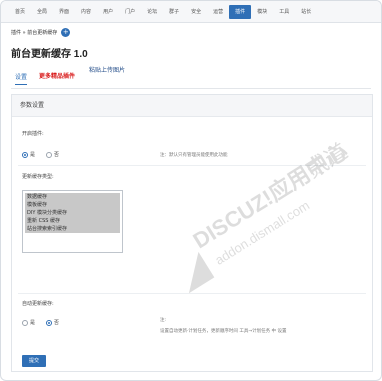  I want to click on auto-hint: 设置自动更新·计划任务，更新顺序时间 工具→计划任务 中 设置, so click(223, 331).